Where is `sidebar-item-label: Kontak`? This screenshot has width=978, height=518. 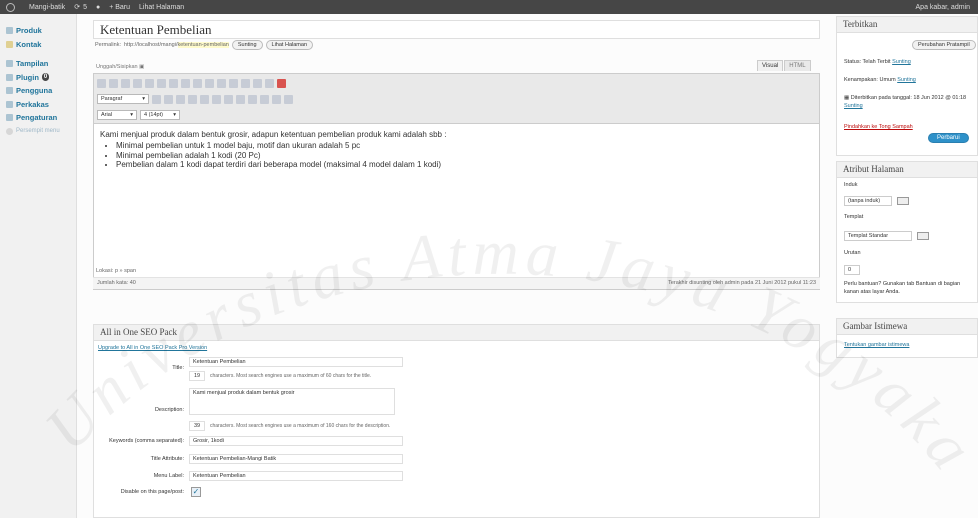
sidebar-item-label: Kontak is located at coordinates (29, 44).